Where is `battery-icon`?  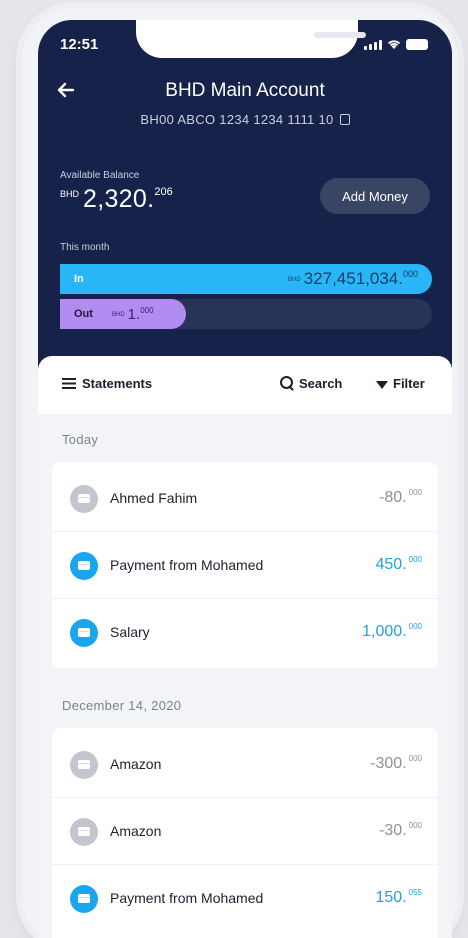 battery-icon is located at coordinates (417, 44).